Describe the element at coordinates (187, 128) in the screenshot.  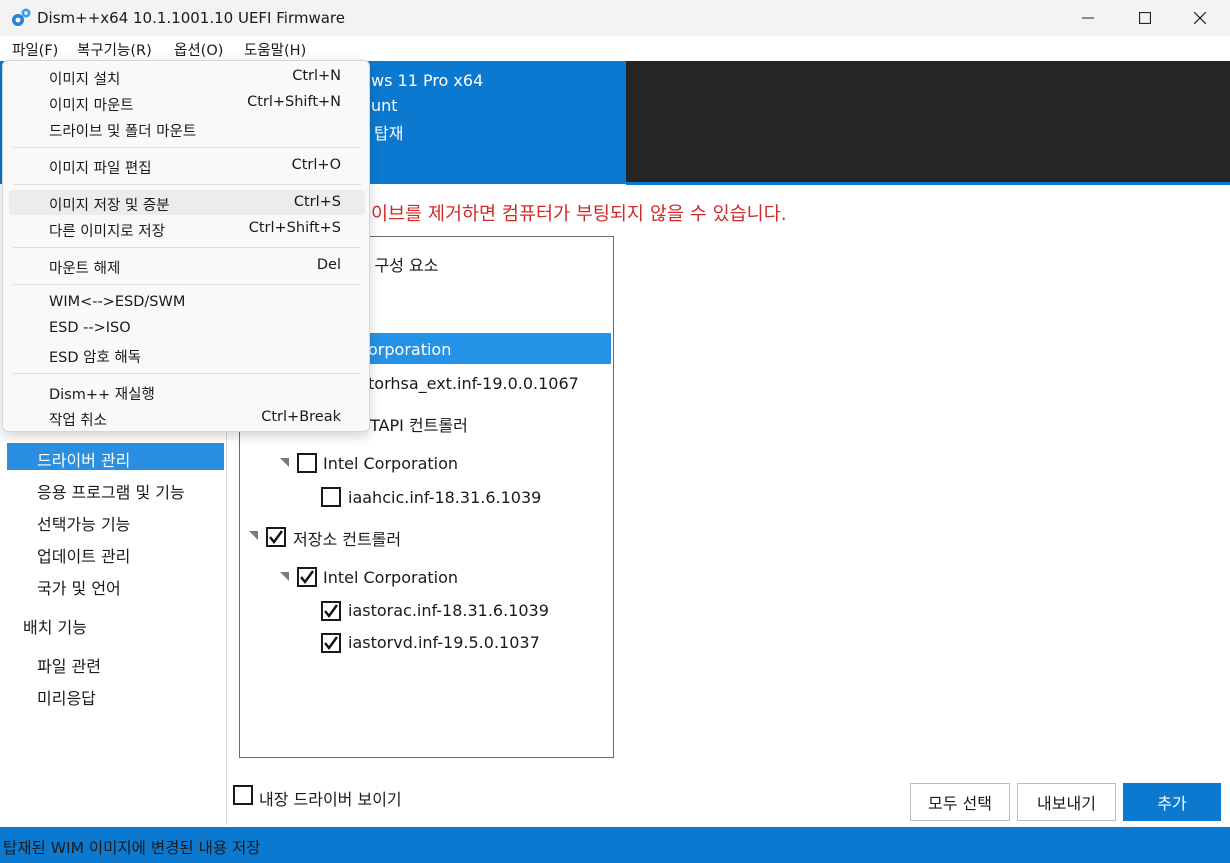
I see `menu-item-mount-drive-folder: 드라이브 및 폴더 마운트` at that location.